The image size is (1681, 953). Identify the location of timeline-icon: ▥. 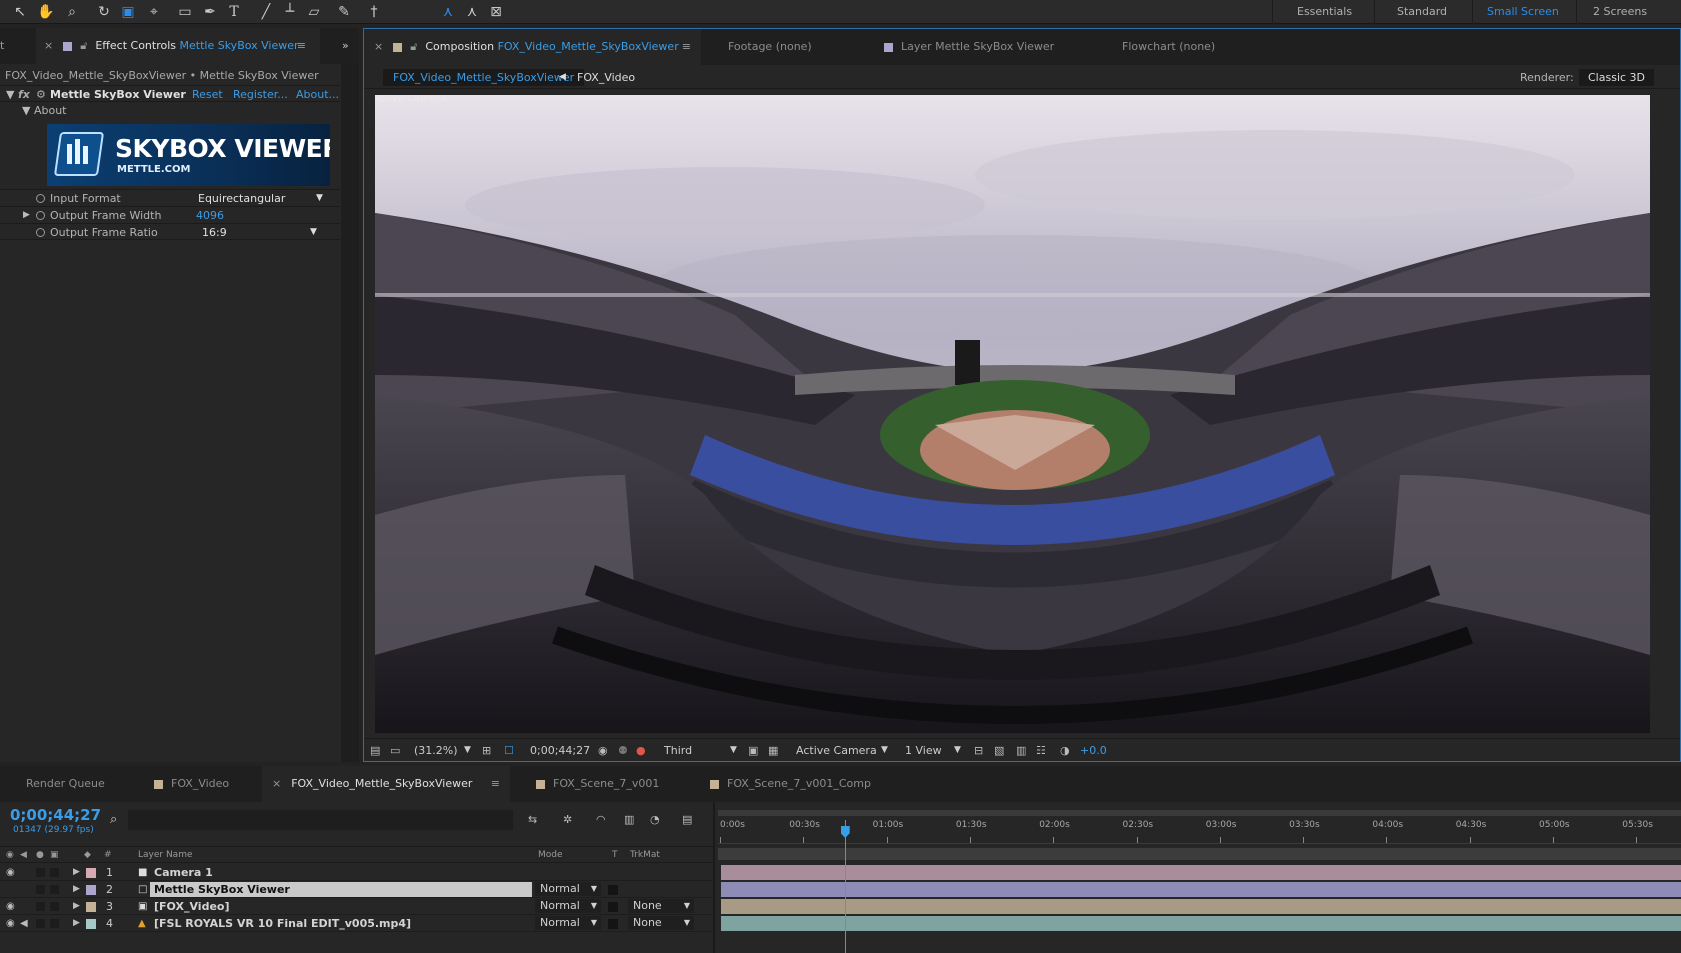
(1021, 750).